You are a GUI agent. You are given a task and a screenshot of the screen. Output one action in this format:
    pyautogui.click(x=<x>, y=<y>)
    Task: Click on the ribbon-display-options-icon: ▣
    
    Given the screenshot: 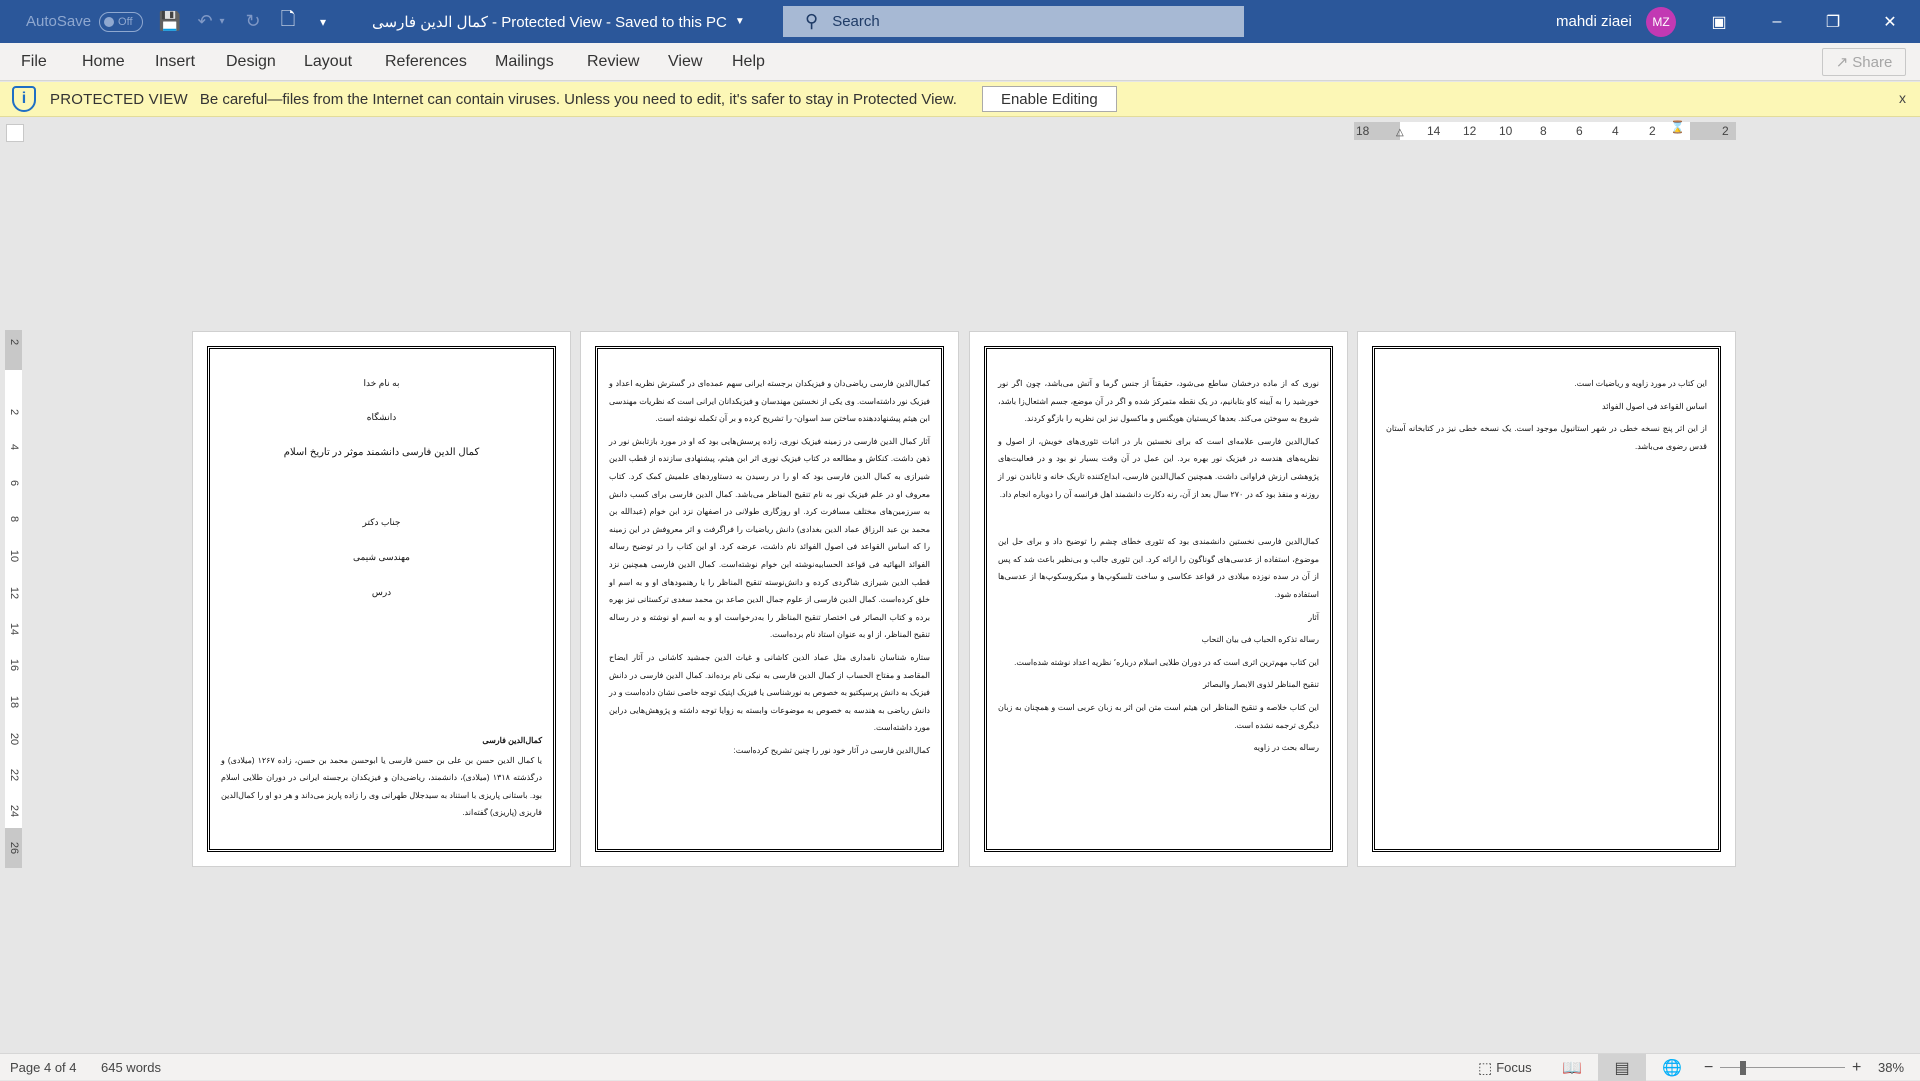 What is the action you would take?
    pyautogui.click(x=1719, y=21)
    